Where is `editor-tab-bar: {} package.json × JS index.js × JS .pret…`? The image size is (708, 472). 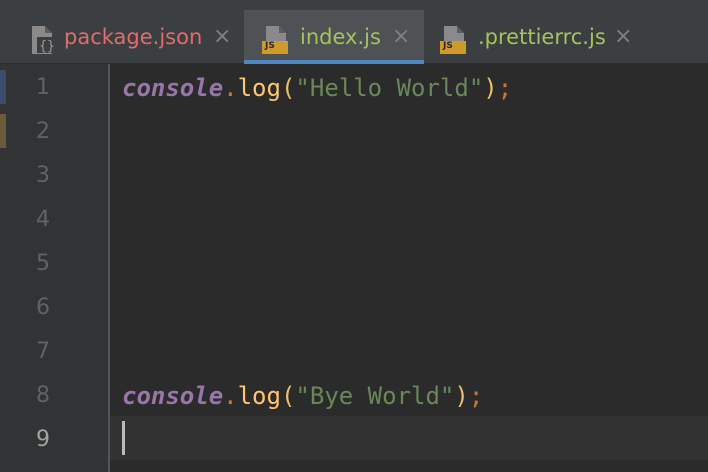 editor-tab-bar: {} package.json × JS index.js × JS .pret… is located at coordinates (354, 32).